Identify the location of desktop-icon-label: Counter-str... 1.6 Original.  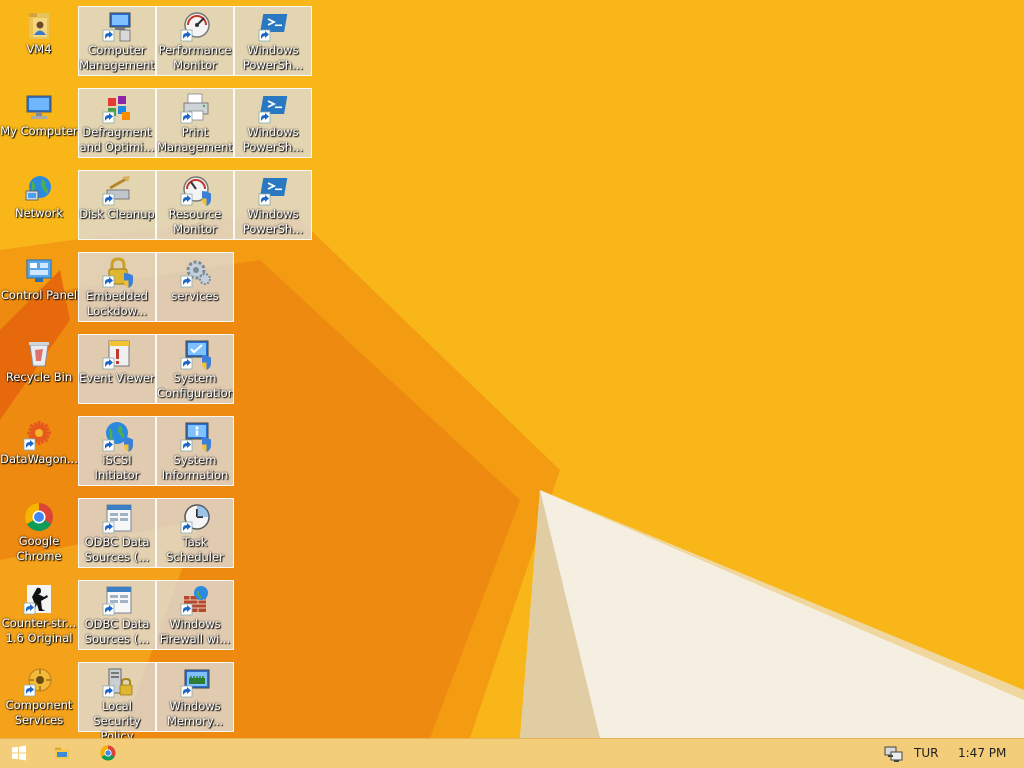
(39, 630).